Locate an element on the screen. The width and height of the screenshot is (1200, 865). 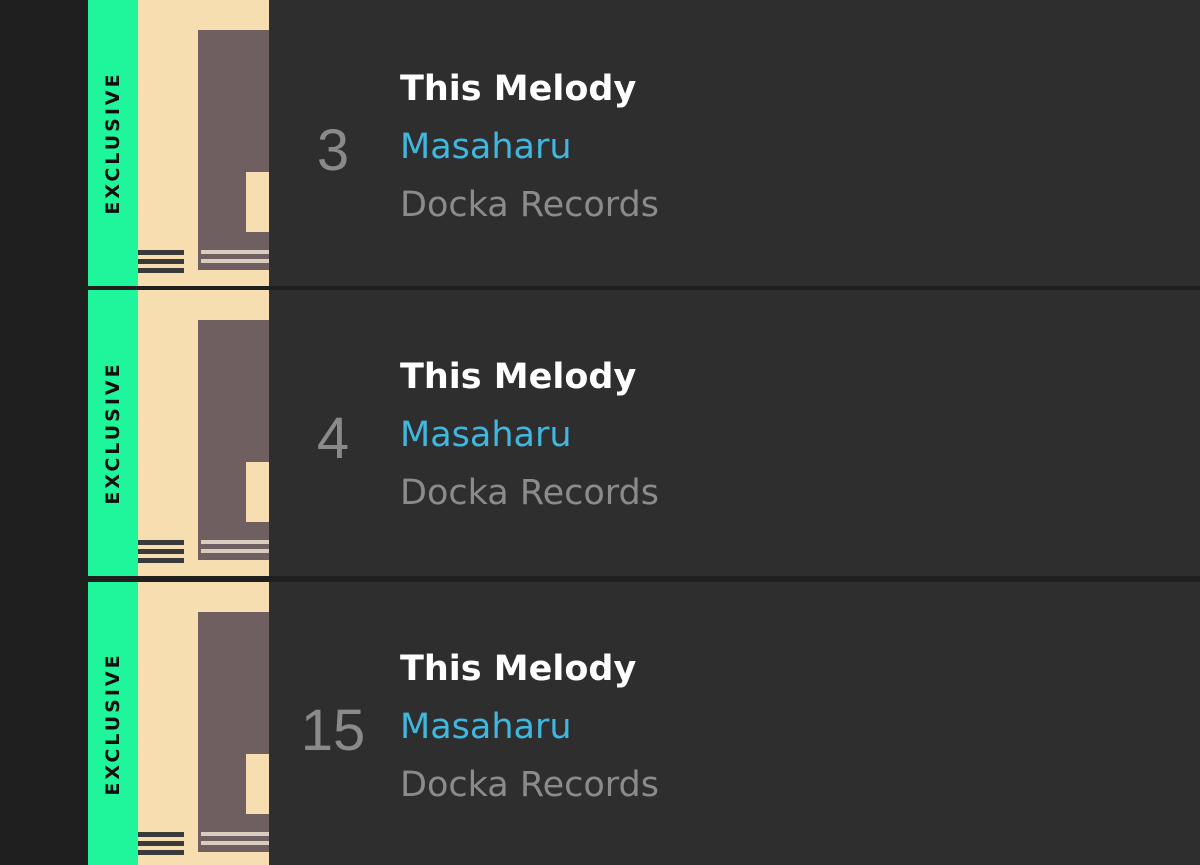
track-rank: 15 is located at coordinates (333, 730).